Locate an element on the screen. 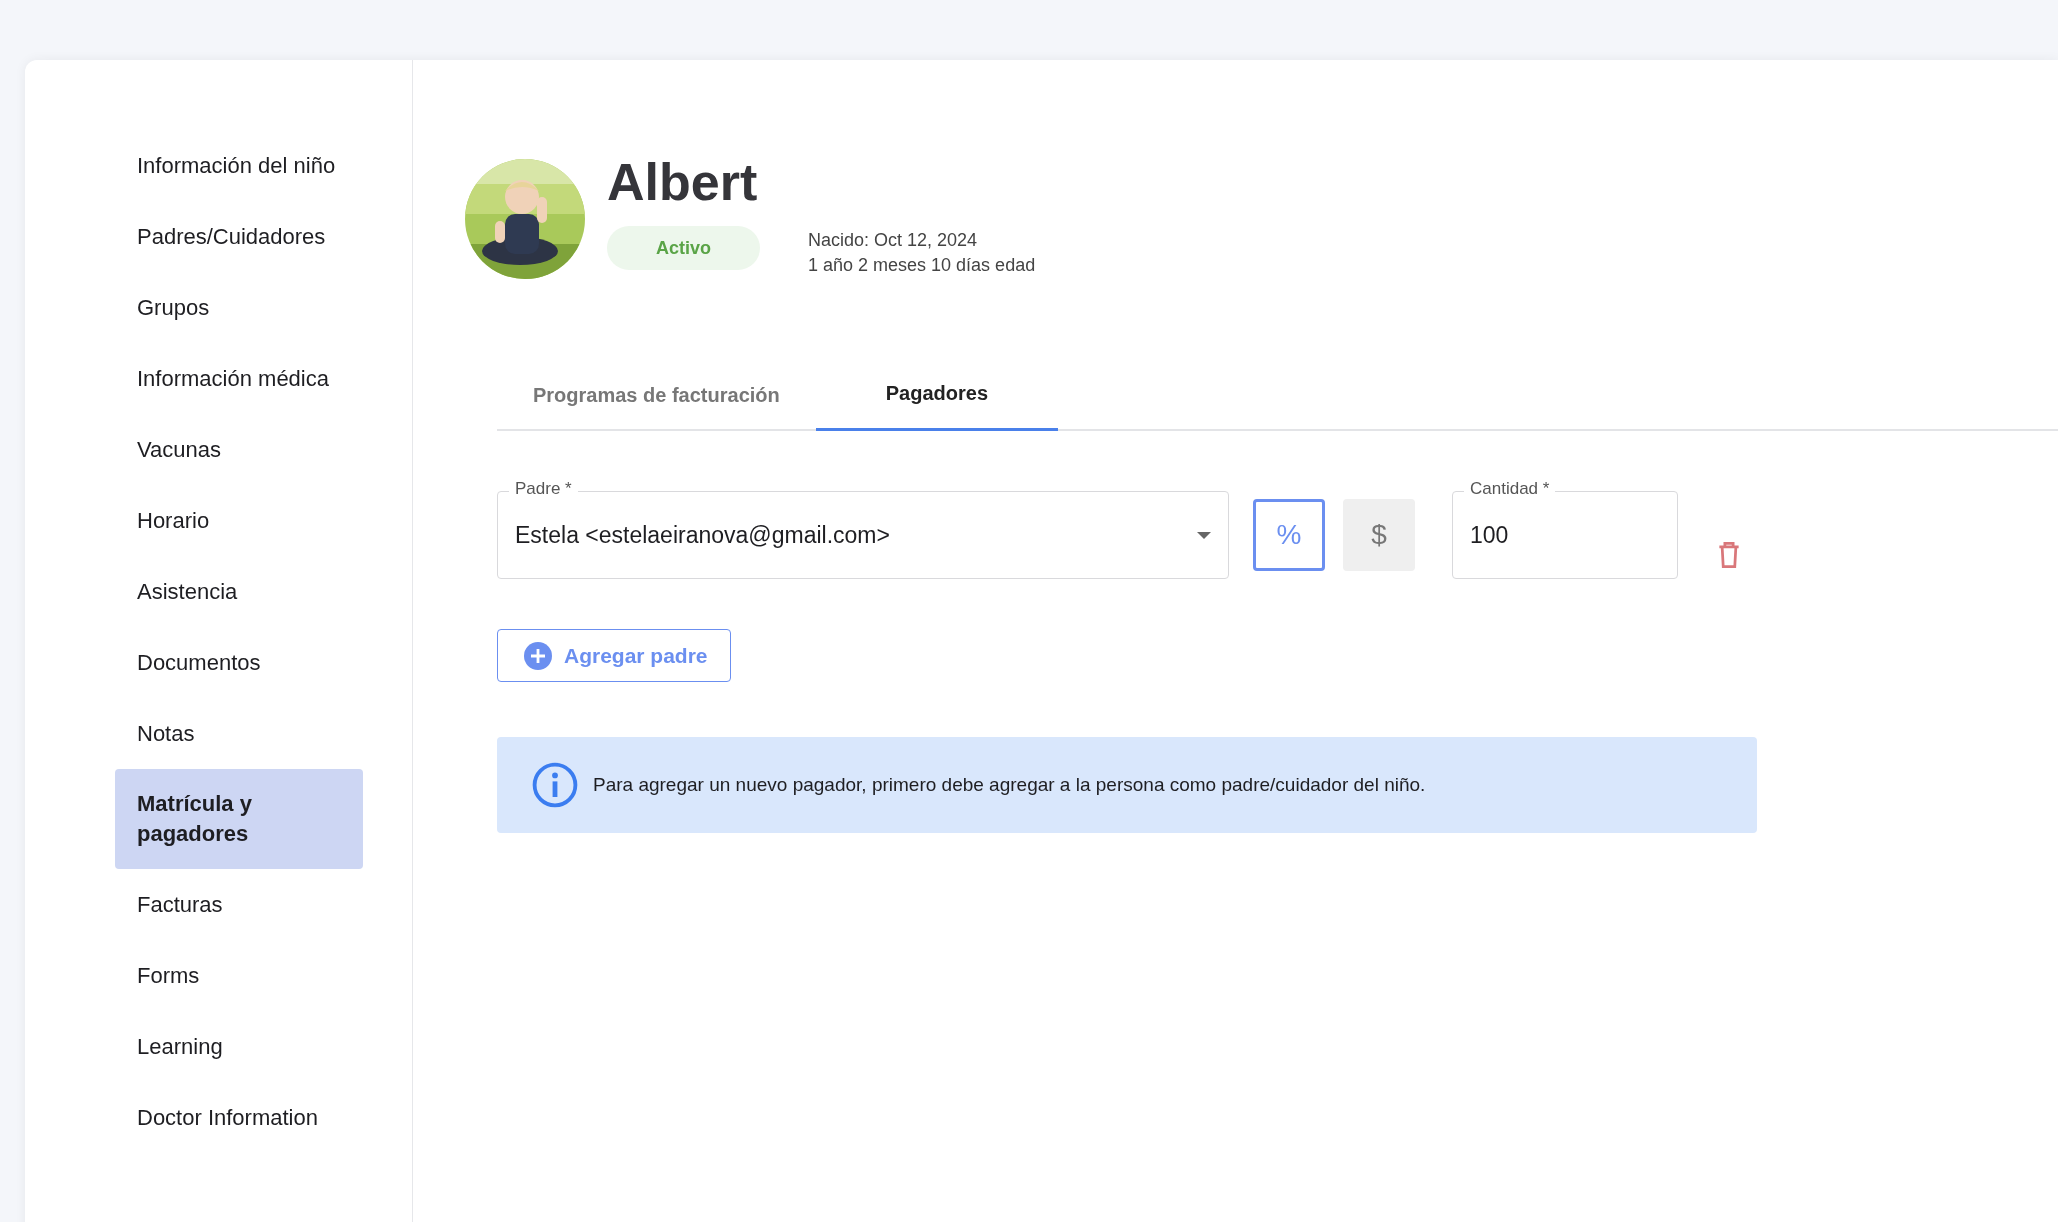 This screenshot has width=2058, height=1222. caret-icon is located at coordinates (1204, 535).